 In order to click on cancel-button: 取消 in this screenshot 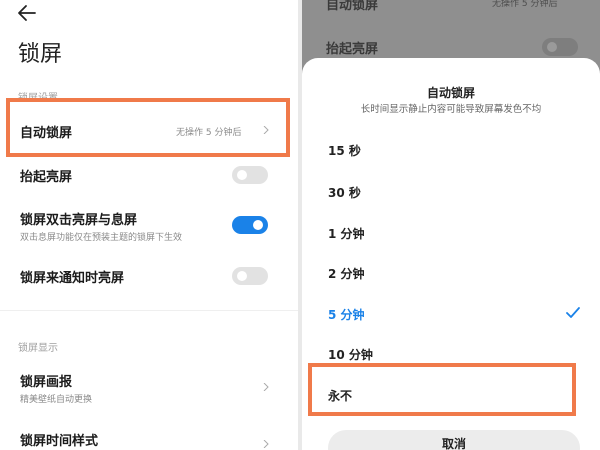, I will do `click(454, 440)`.